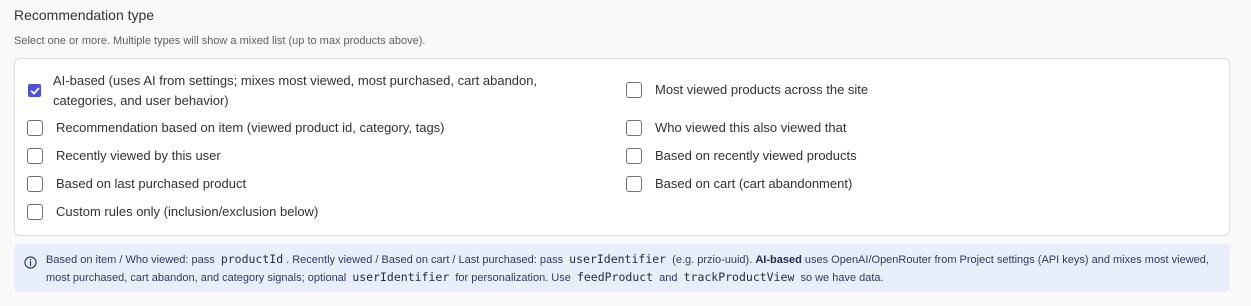 Image resolution: width=1251 pixels, height=306 pixels. Describe the element at coordinates (751, 127) in the screenshot. I see `option-label: Who viewed this also viewed that` at that location.